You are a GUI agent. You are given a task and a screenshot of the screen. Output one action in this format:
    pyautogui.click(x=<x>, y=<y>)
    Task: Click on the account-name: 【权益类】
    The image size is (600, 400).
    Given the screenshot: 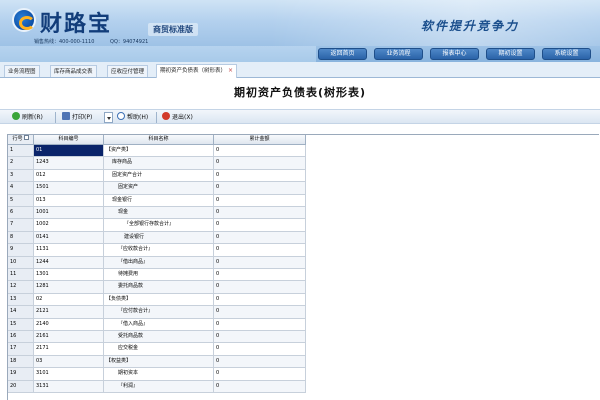 What is the action you would take?
    pyautogui.click(x=159, y=362)
    